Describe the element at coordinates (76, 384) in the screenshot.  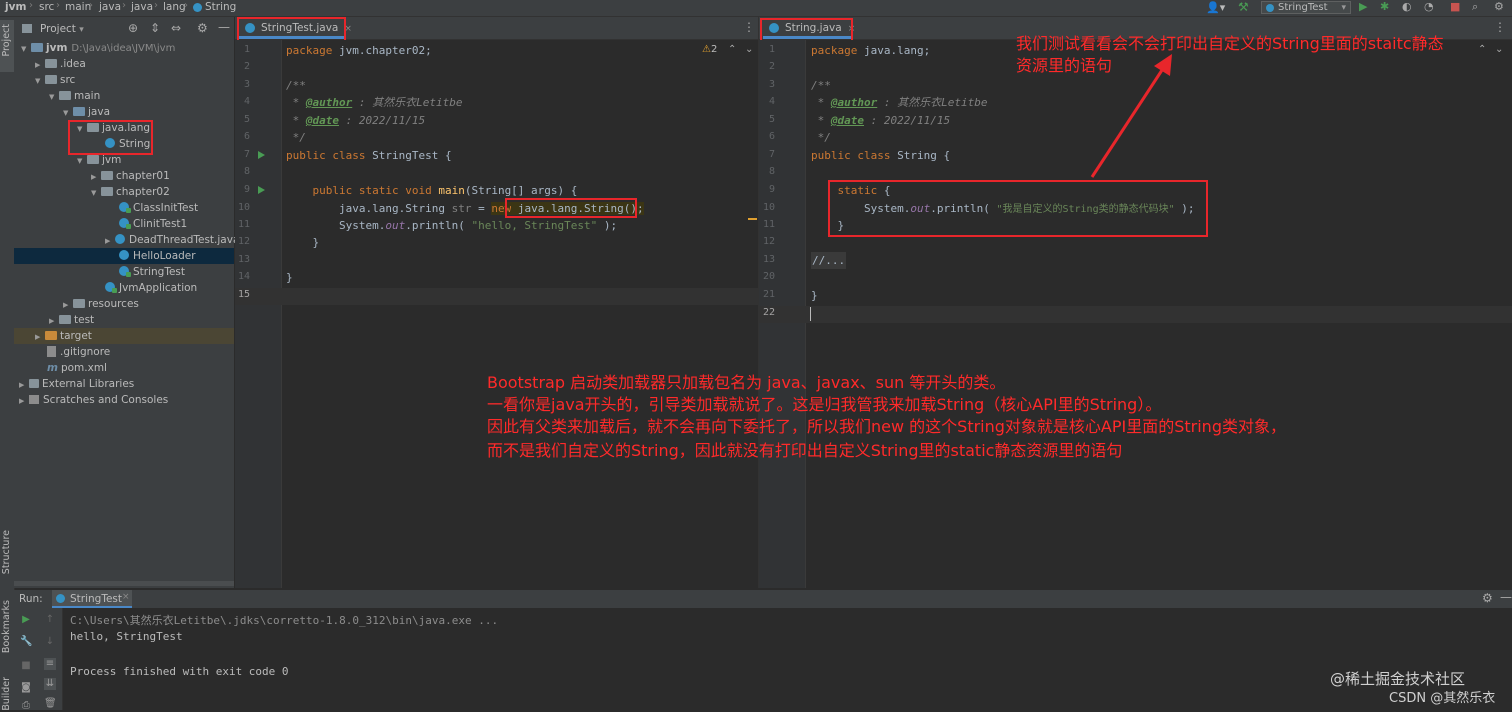
I see `tree-item-external-libraries: ▶ External Libraries` at that location.